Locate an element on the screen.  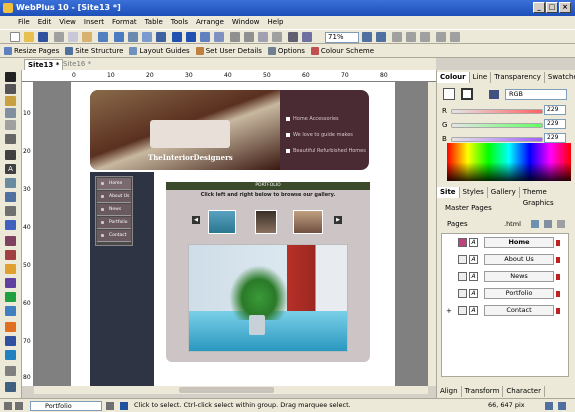
tab-gallery: Gallery is located at coordinates (504, 192).